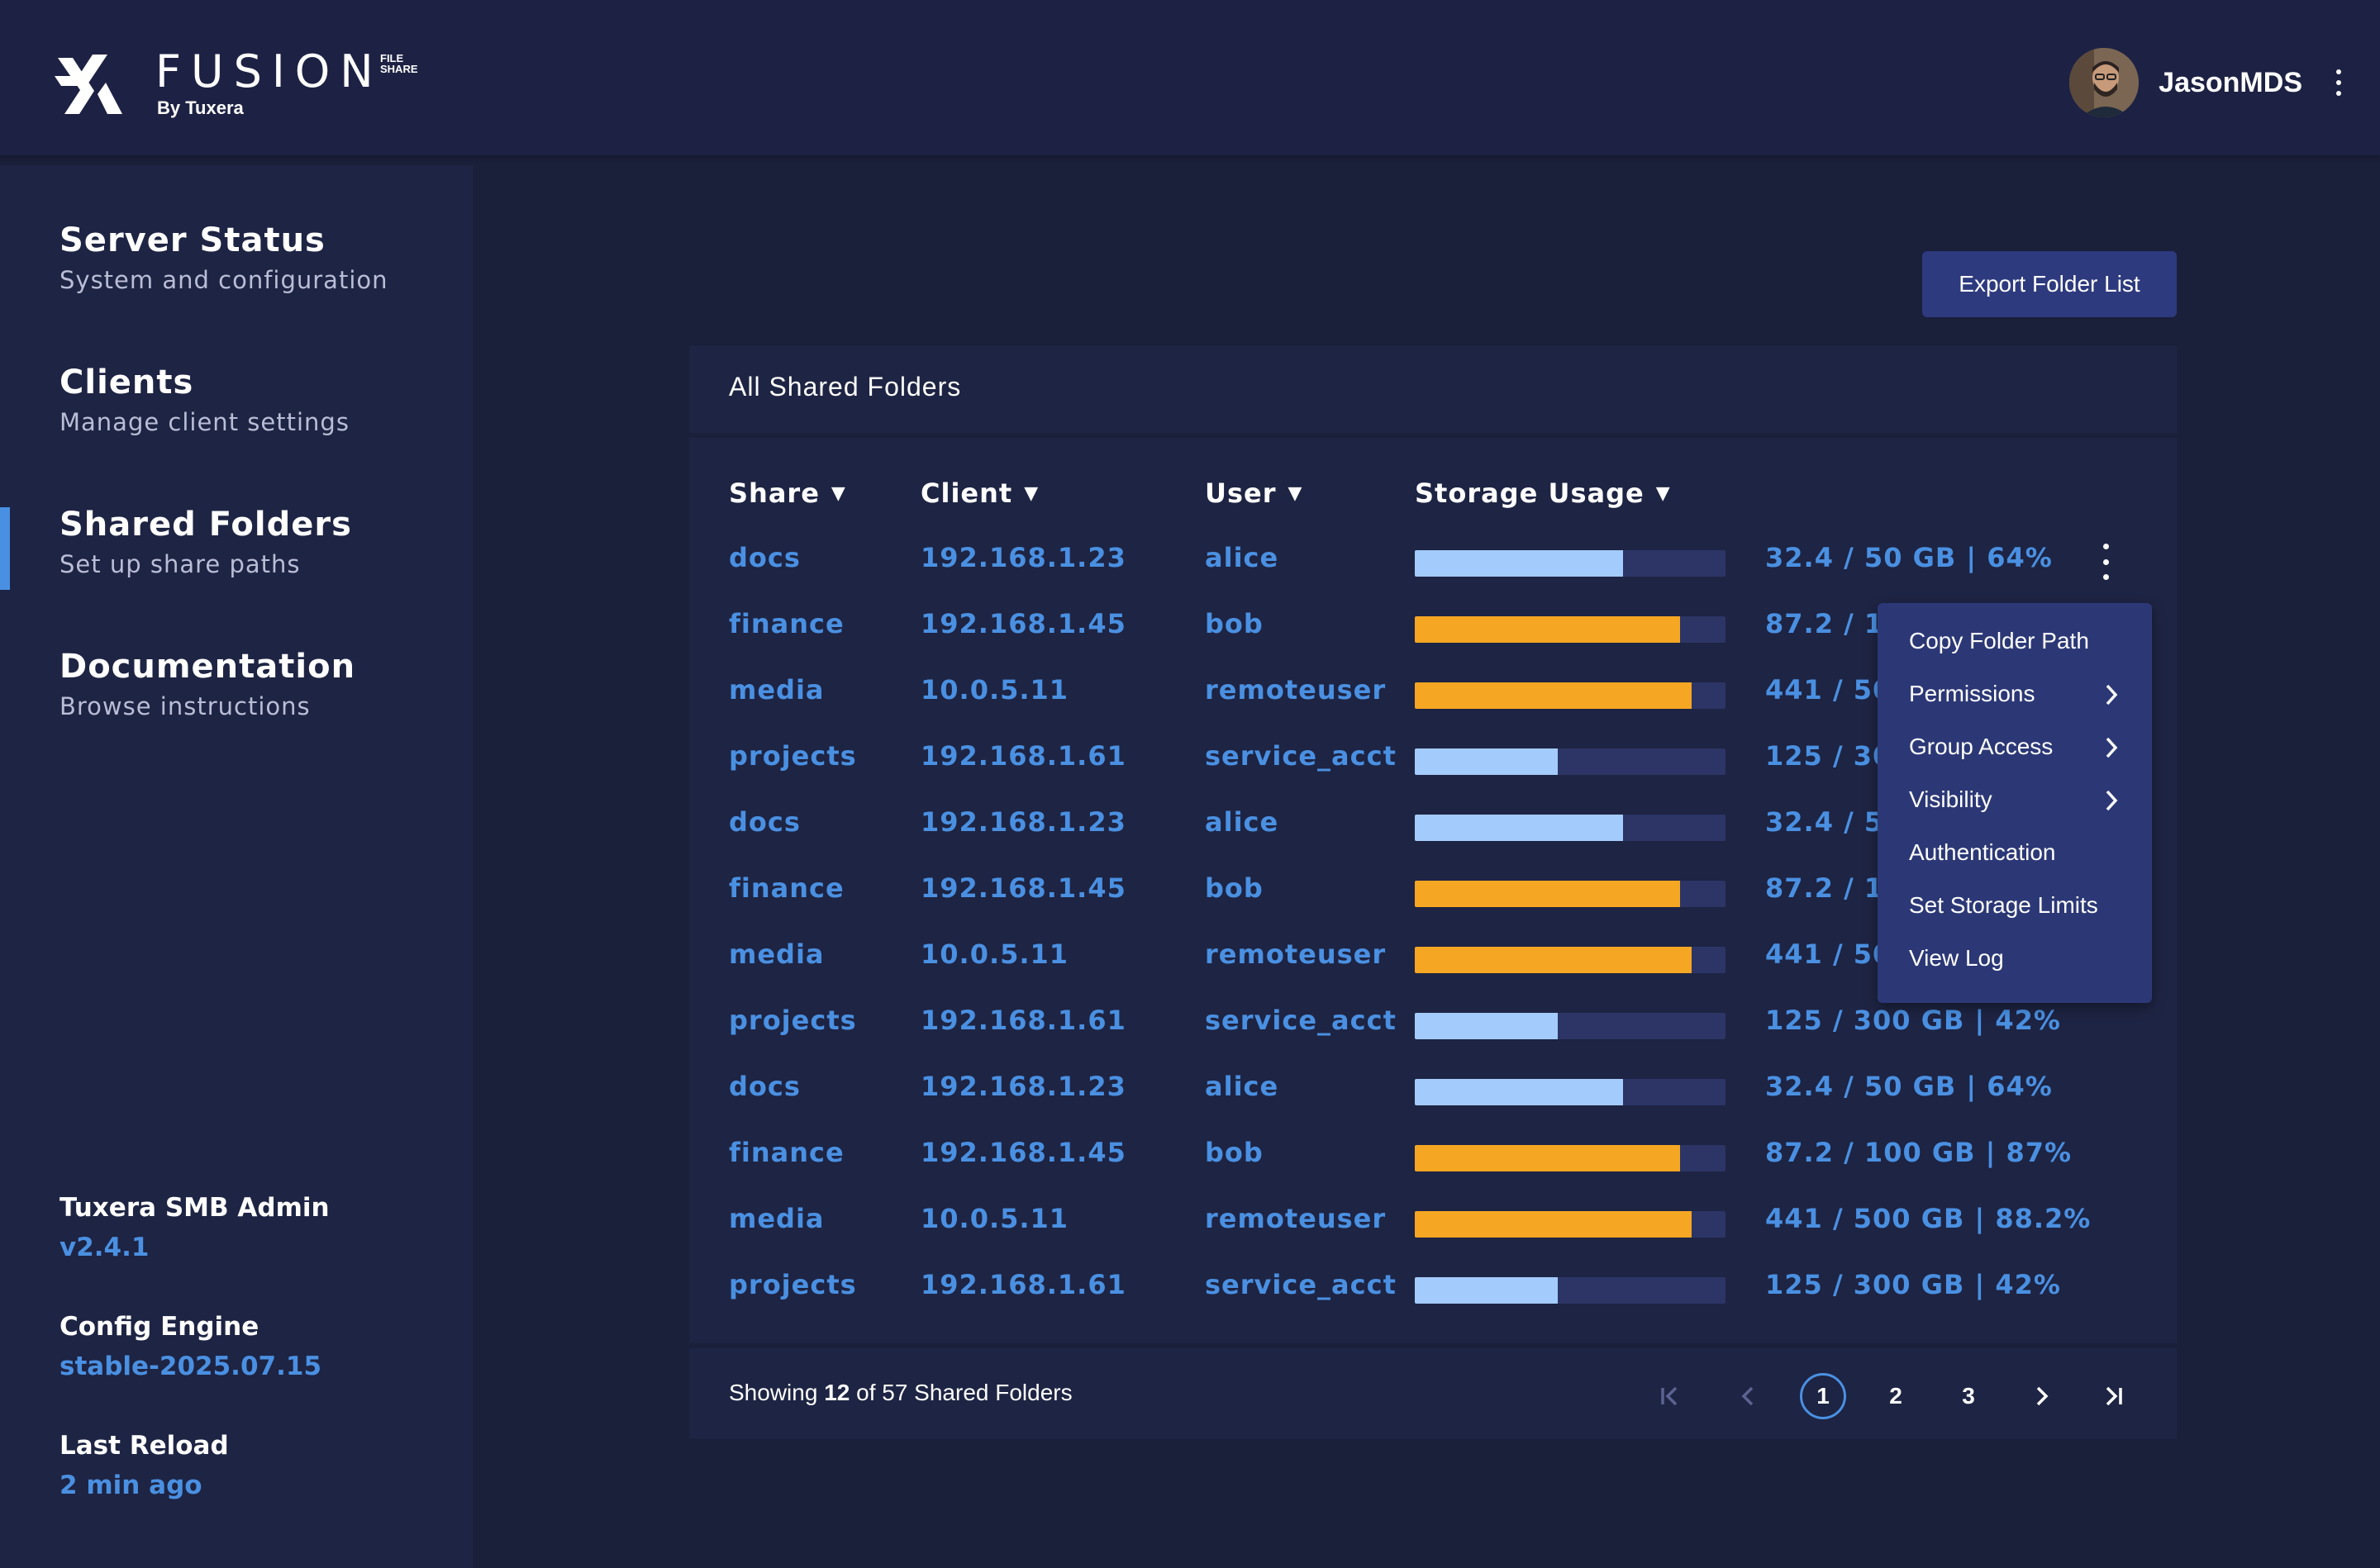 The width and height of the screenshot is (2380, 1568). I want to click on menu-item-permissions: Permissions, so click(1972, 694).